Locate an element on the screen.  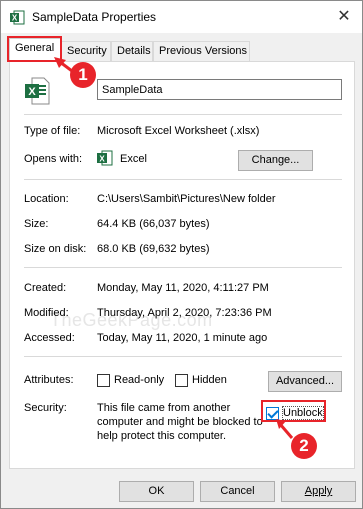
apply-button-label: Apply is located at coordinates (318, 491).